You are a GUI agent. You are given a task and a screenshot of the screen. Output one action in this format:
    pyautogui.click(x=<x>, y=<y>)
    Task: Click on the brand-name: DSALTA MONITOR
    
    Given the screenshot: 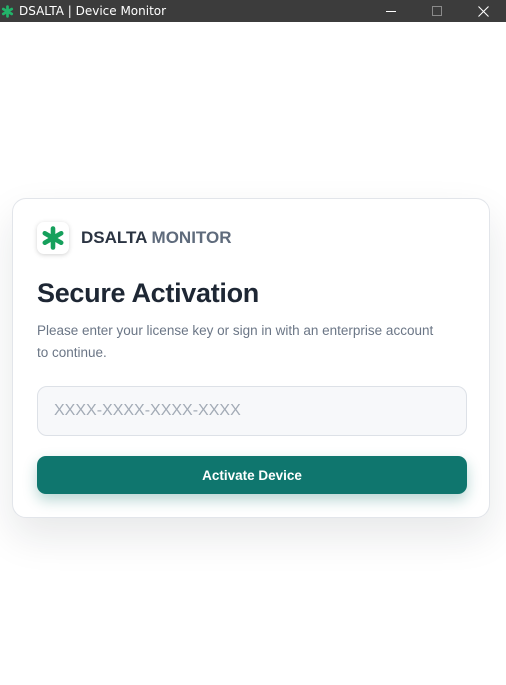 What is the action you would take?
    pyautogui.click(x=156, y=238)
    